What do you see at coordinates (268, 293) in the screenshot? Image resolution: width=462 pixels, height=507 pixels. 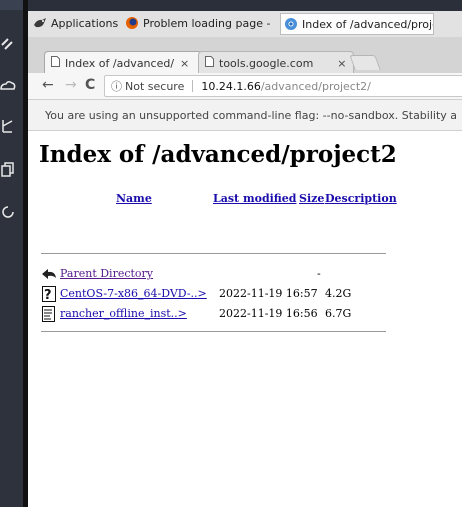 I see `row-modified: 2022-11-19 16:57` at bounding box center [268, 293].